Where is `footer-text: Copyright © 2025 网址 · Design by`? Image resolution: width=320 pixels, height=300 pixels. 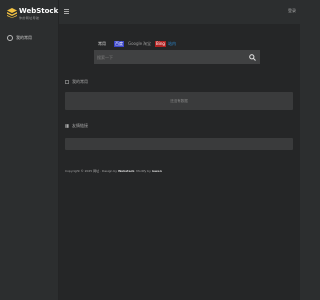
footer-text: Copyright © 2025 网址 · Design by is located at coordinates (91, 171).